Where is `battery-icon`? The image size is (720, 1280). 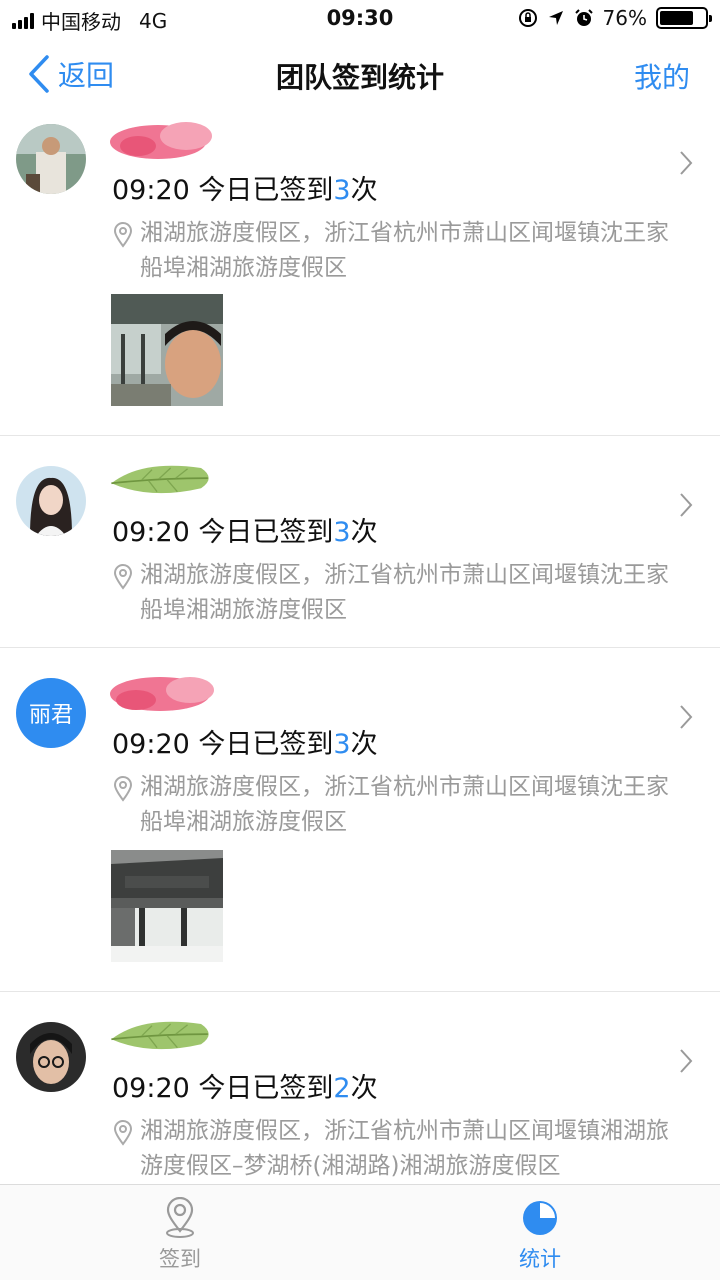 battery-icon is located at coordinates (684, 18).